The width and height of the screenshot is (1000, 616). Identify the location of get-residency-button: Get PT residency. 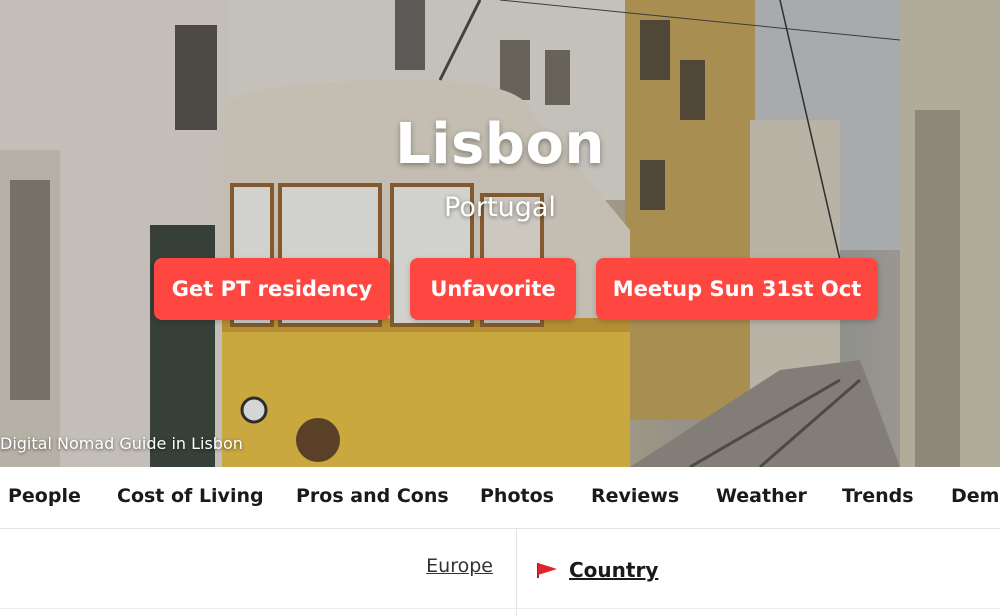
(272, 289).